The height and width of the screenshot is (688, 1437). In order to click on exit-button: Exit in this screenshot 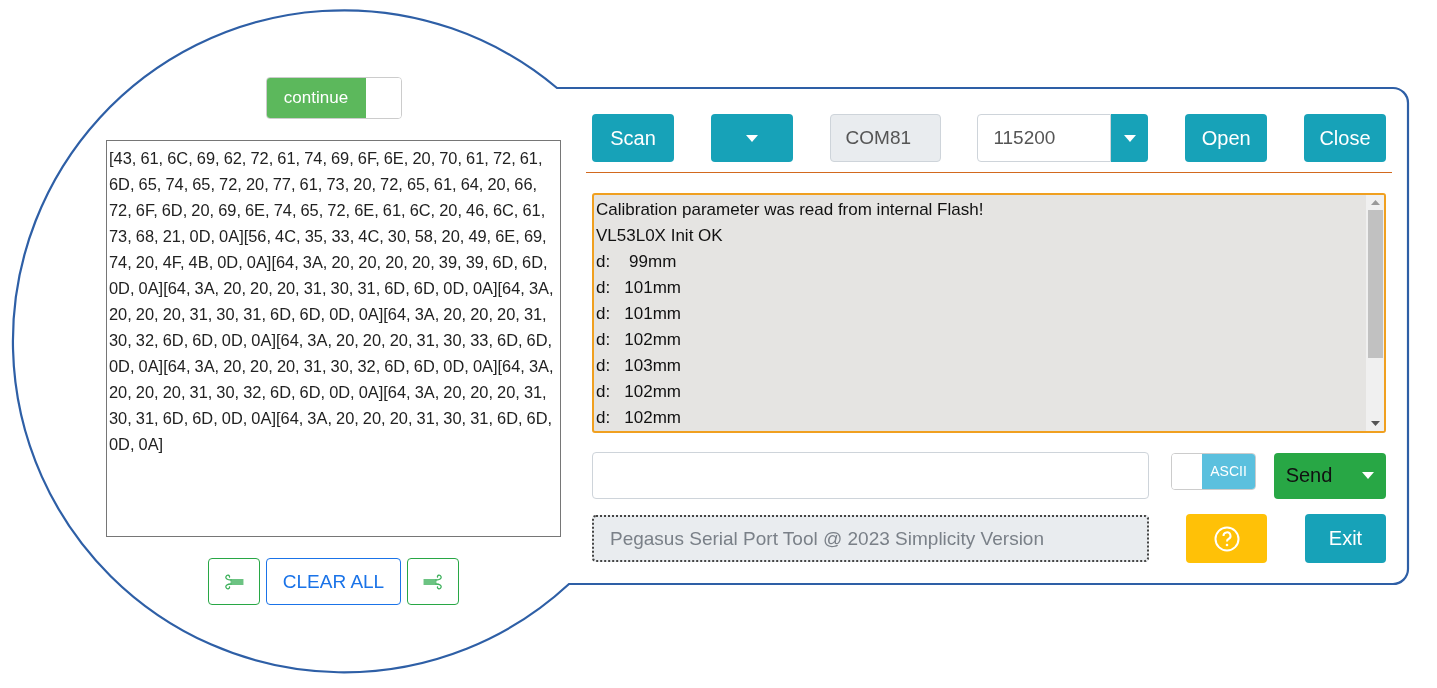, I will do `click(1345, 538)`.